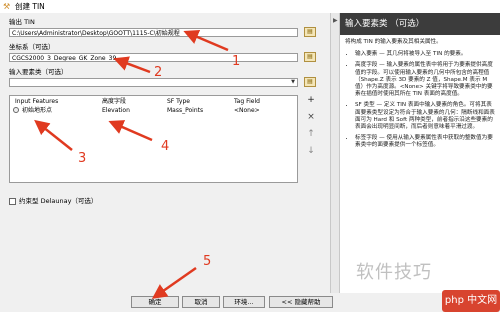 Image resolution: width=500 pixels, height=312 pixels. Describe the element at coordinates (155, 302) in the screenshot. I see `ok-button: 确定` at that location.